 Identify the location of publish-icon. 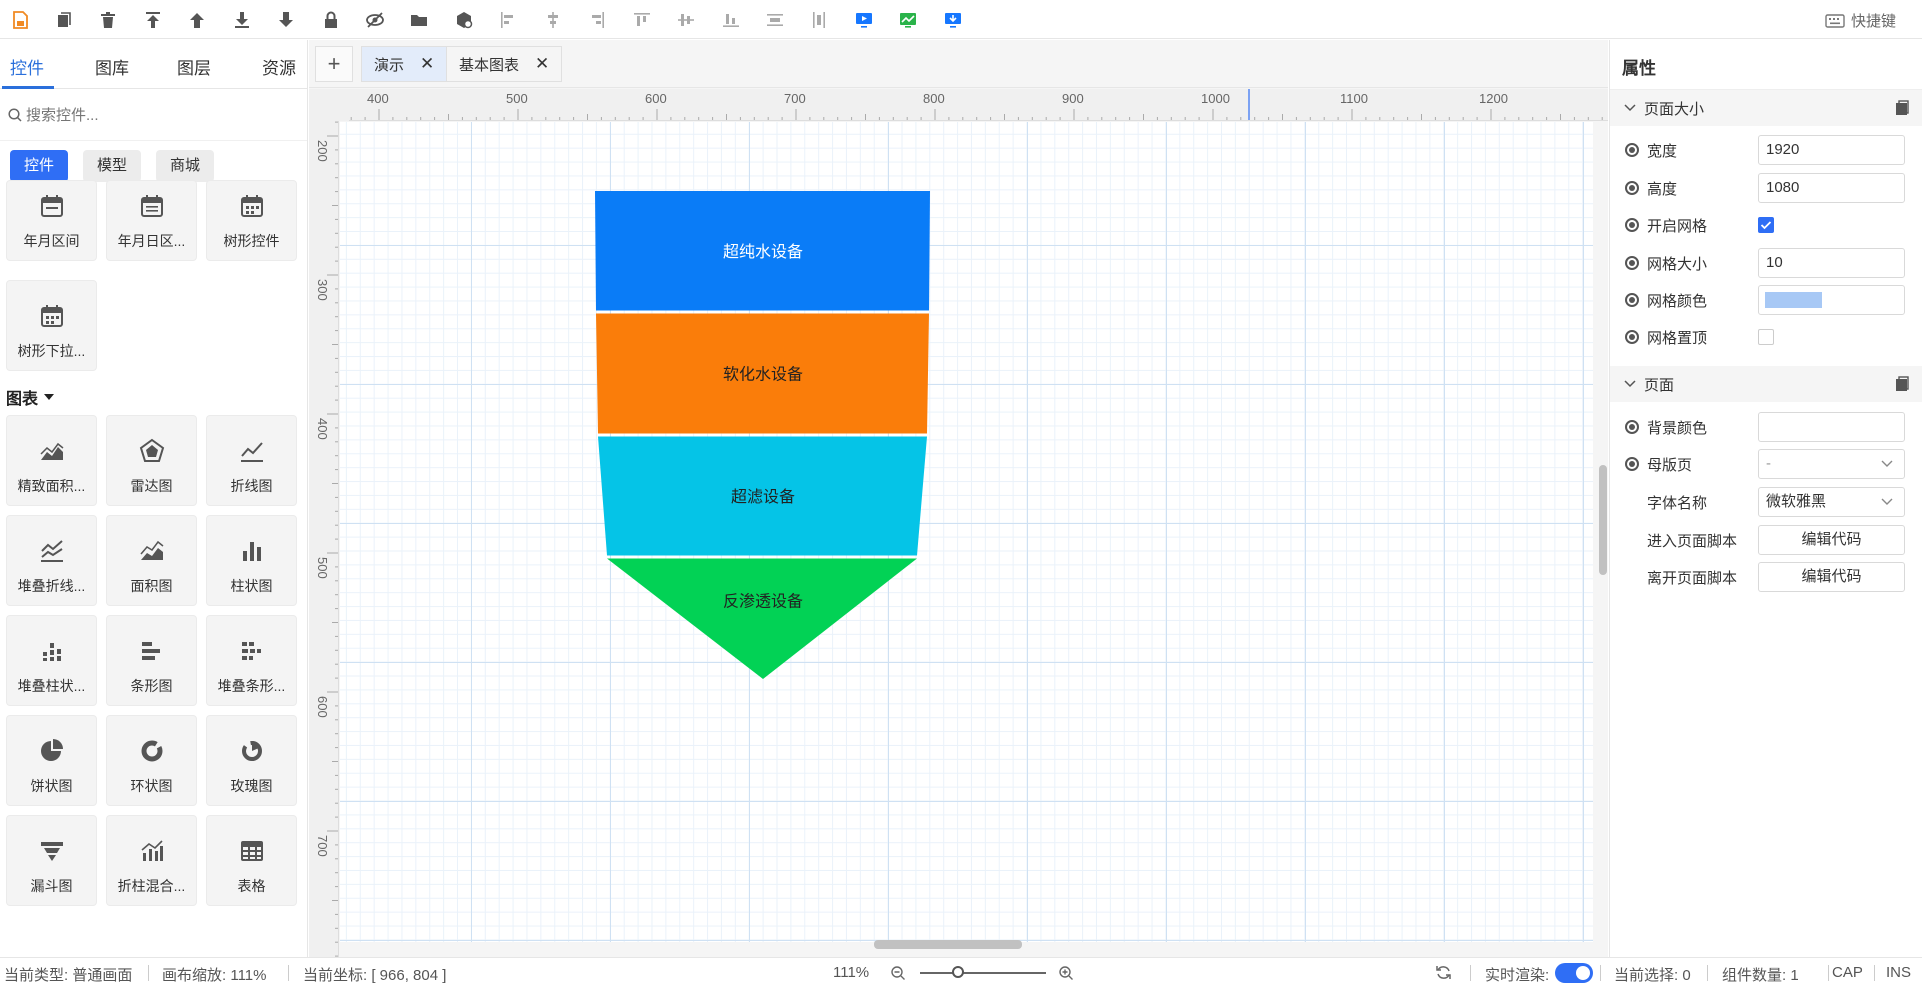
(953, 20).